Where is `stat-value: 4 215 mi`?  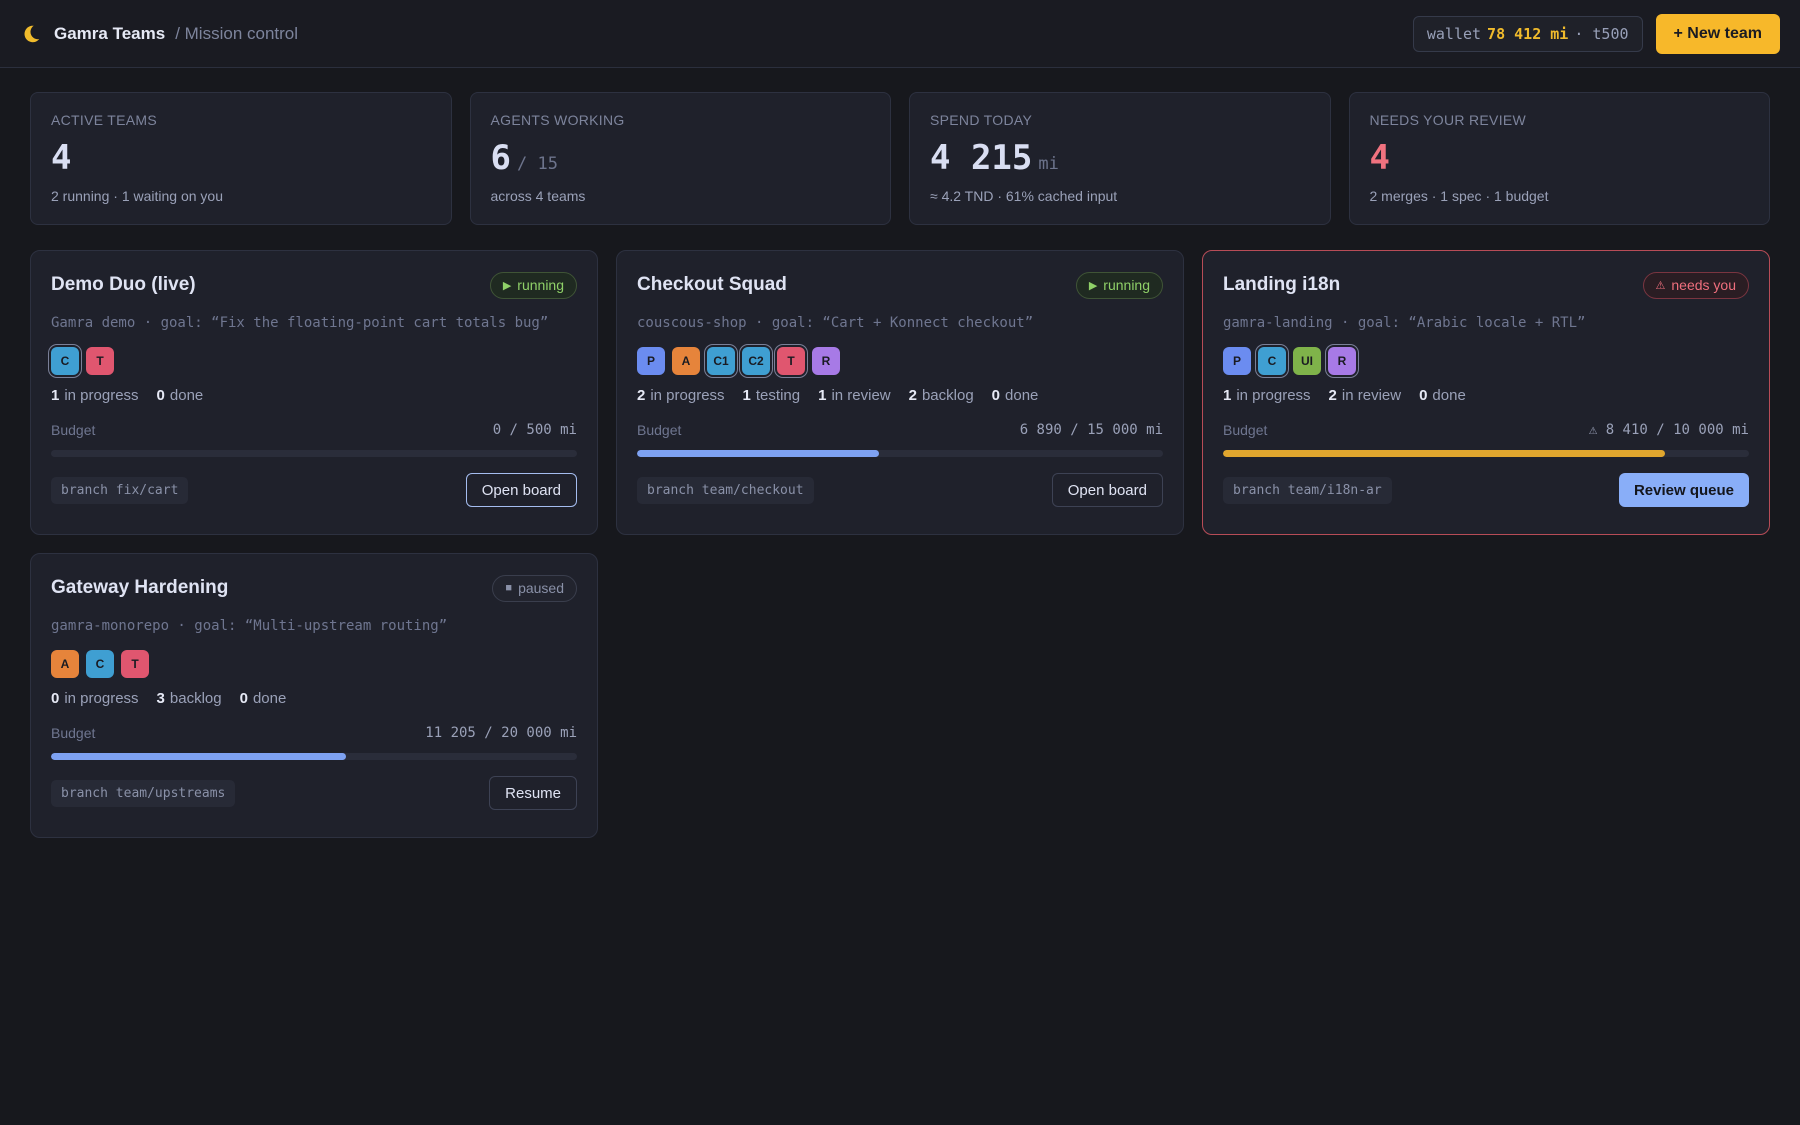 stat-value: 4 215 mi is located at coordinates (1120, 158).